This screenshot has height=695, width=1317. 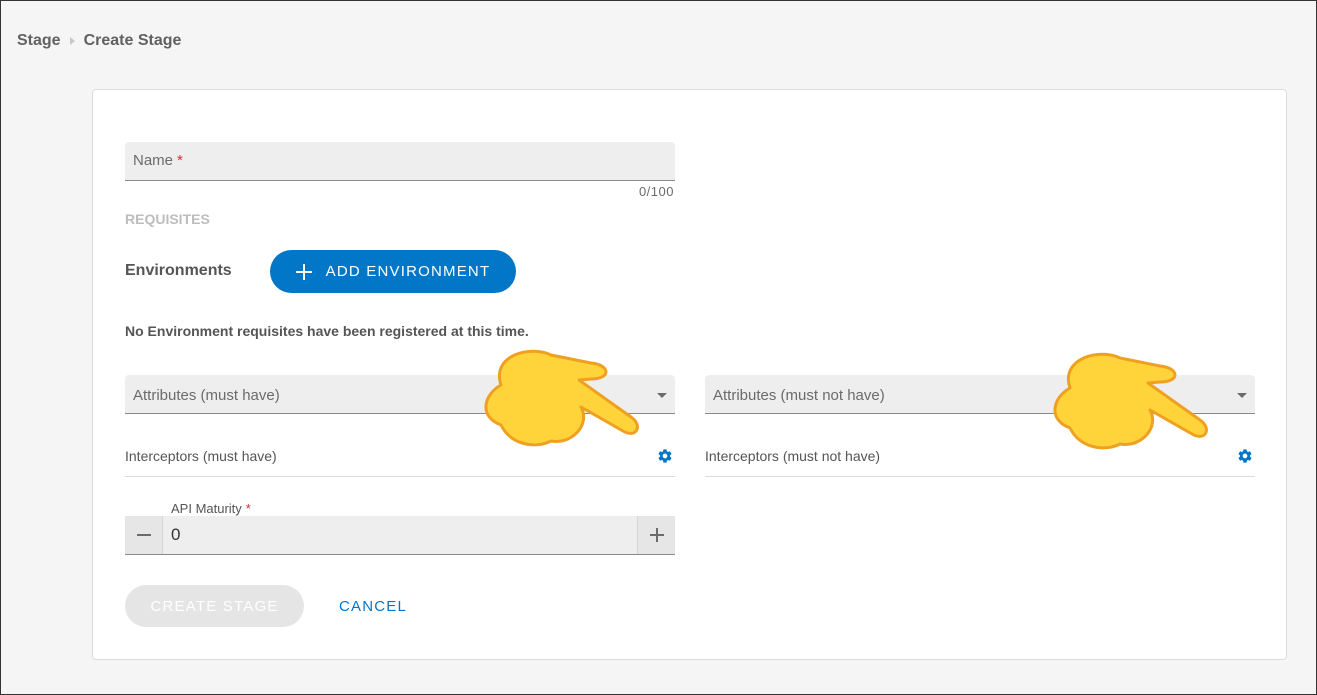 I want to click on name-input: Name *, so click(x=400, y=161).